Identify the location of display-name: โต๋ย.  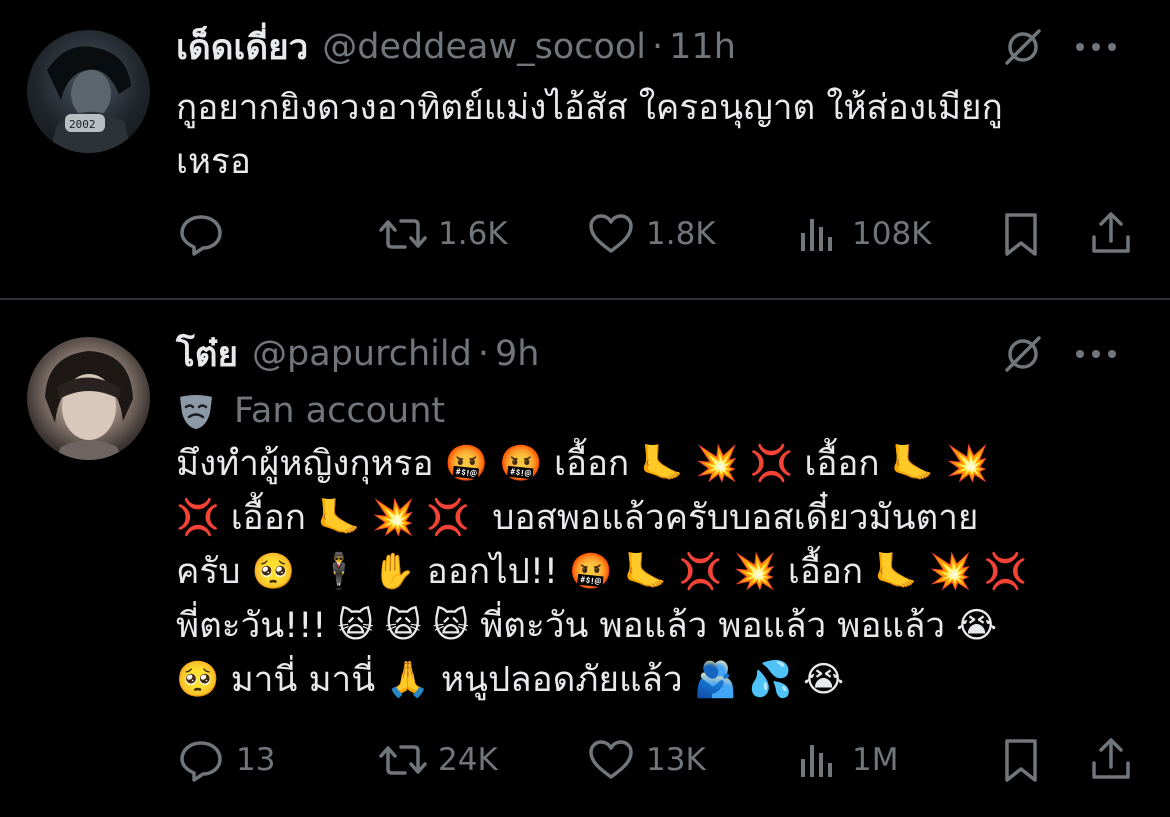
(207, 354).